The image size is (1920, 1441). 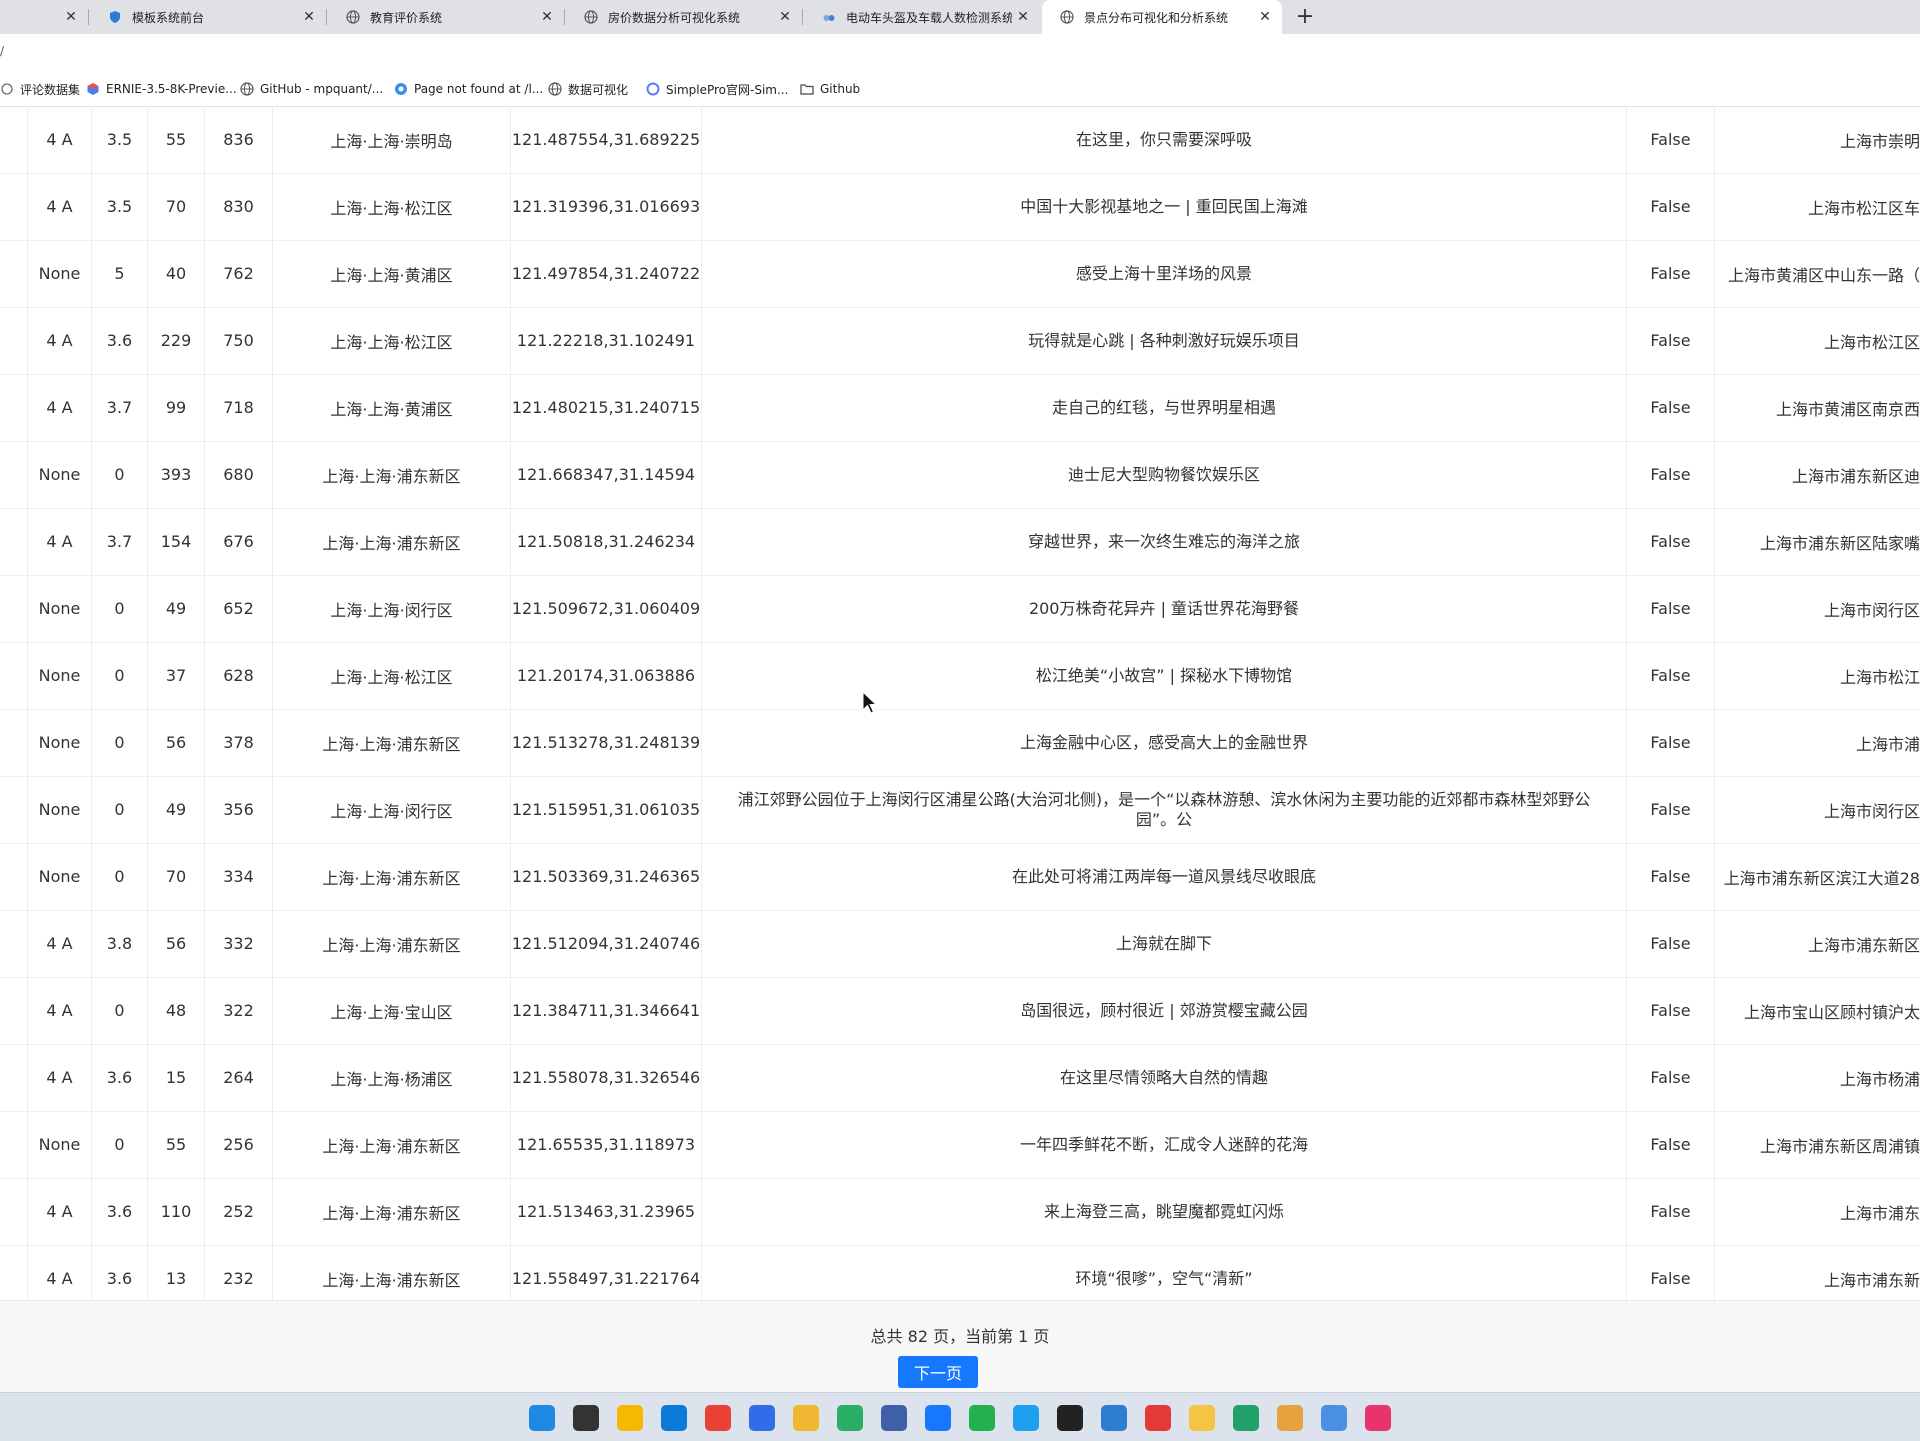 What do you see at coordinates (850, 1418) in the screenshot?
I see `wechat-icon` at bounding box center [850, 1418].